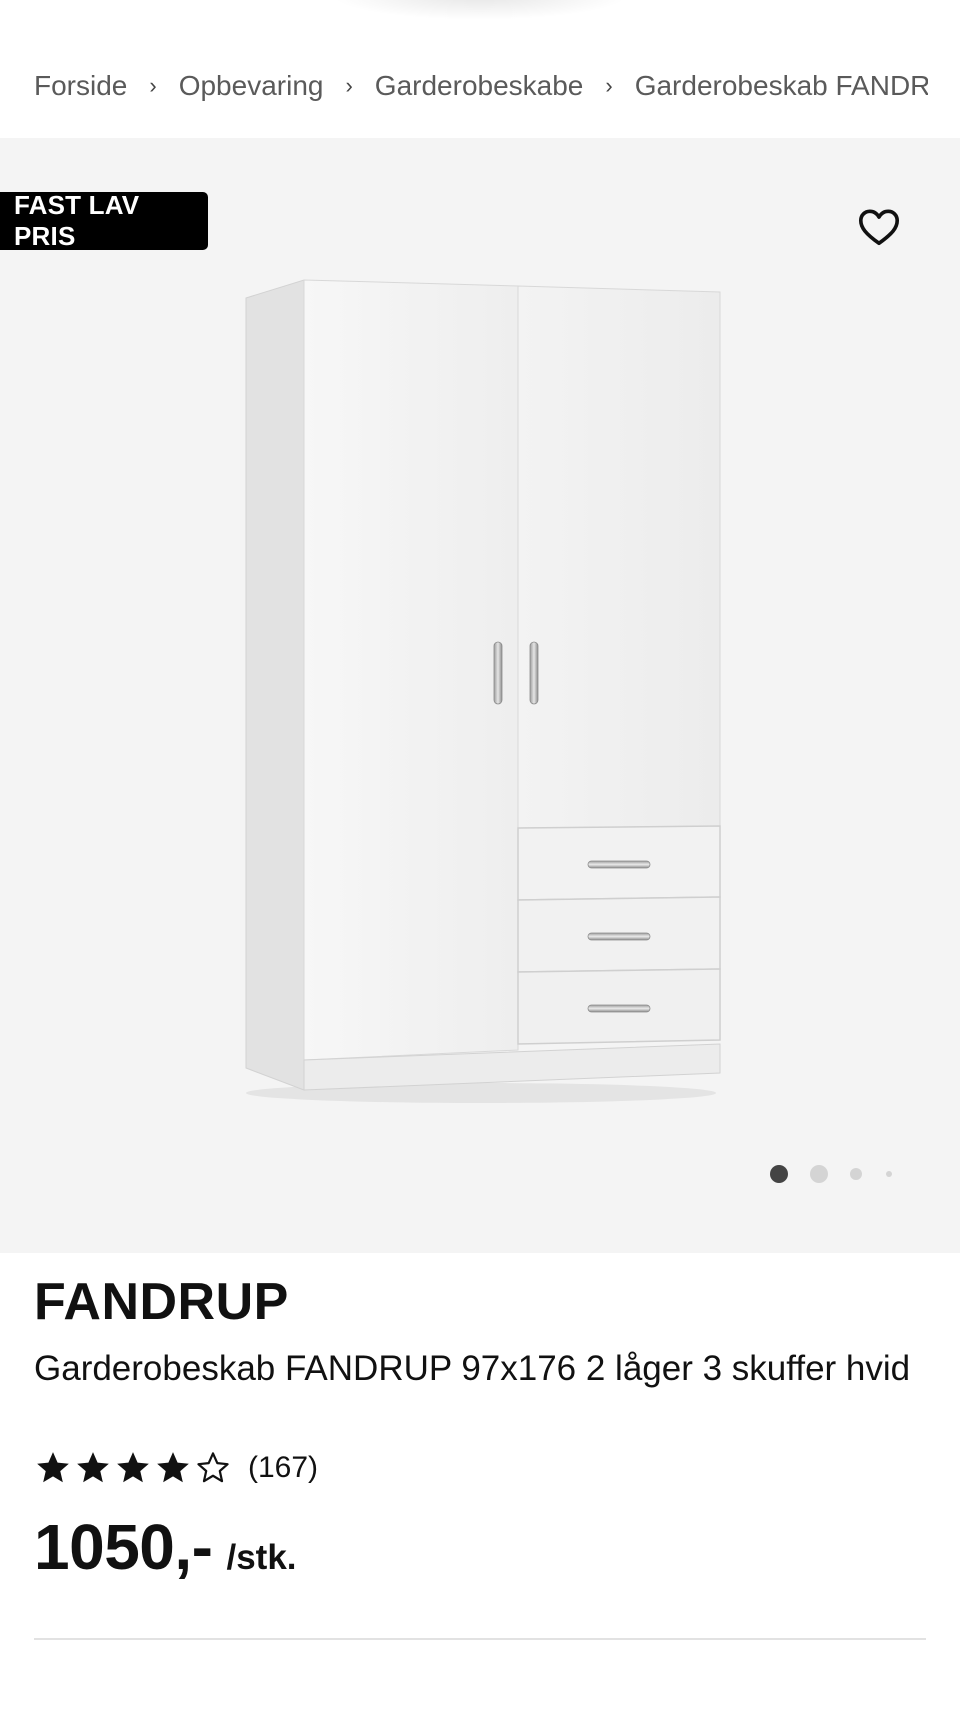 The height and width of the screenshot is (1713, 960). I want to click on header-shadow, so click(480, 10).